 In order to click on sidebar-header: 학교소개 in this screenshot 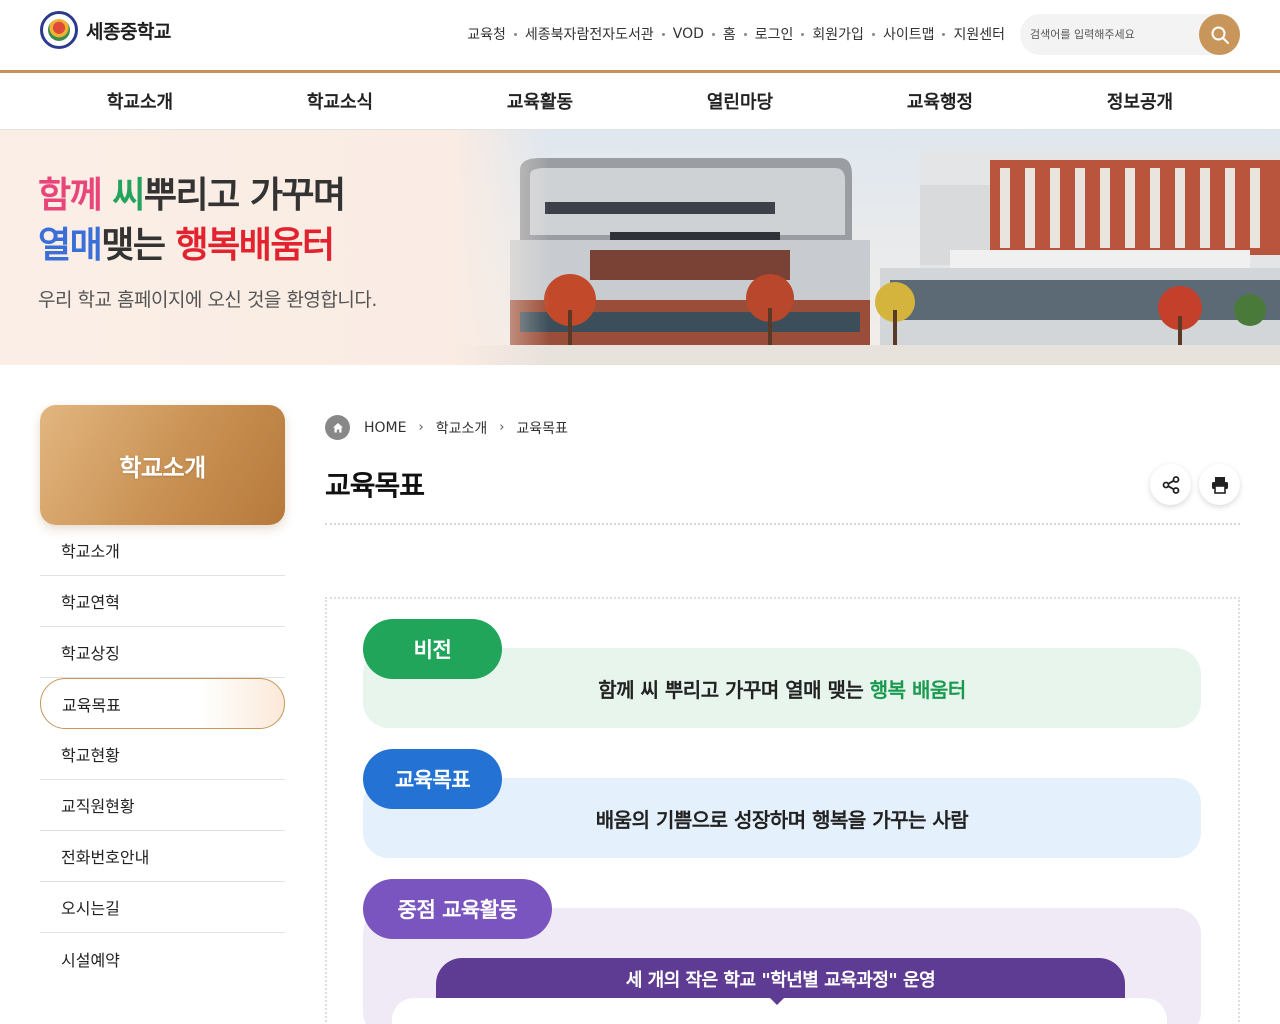, I will do `click(162, 465)`.